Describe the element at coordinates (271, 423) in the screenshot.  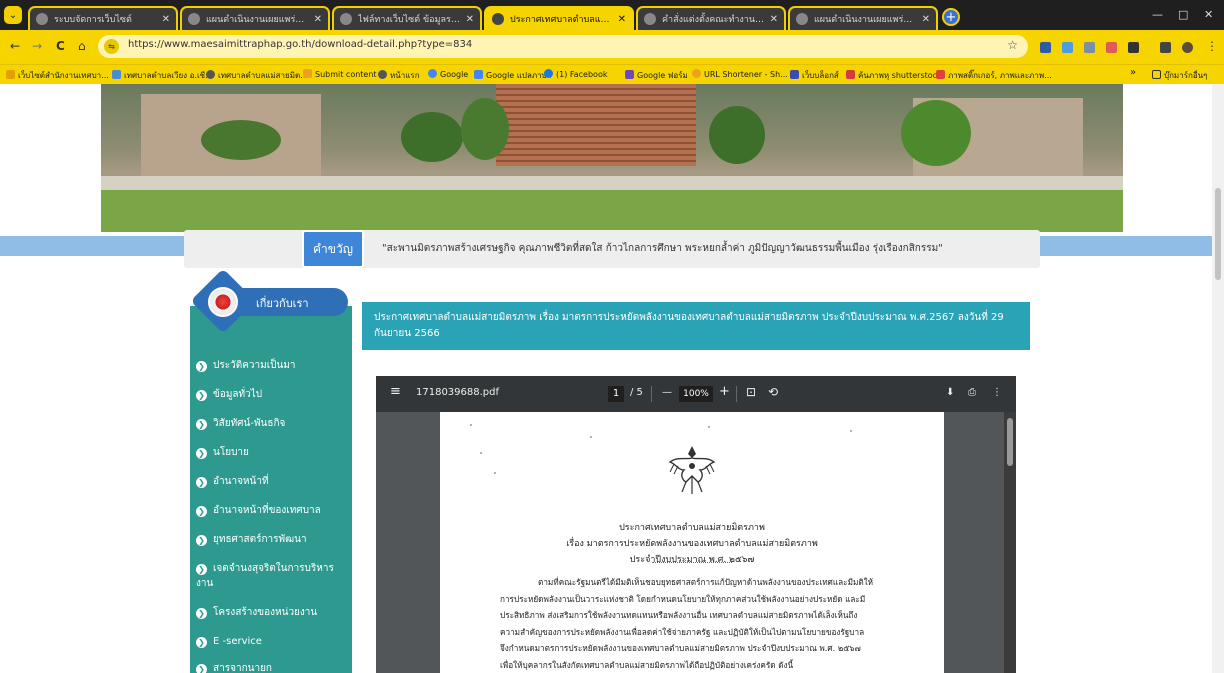
I see `sidebar-item-vision: ❯ วิสัยทัศน์-พันธกิจ` at that location.